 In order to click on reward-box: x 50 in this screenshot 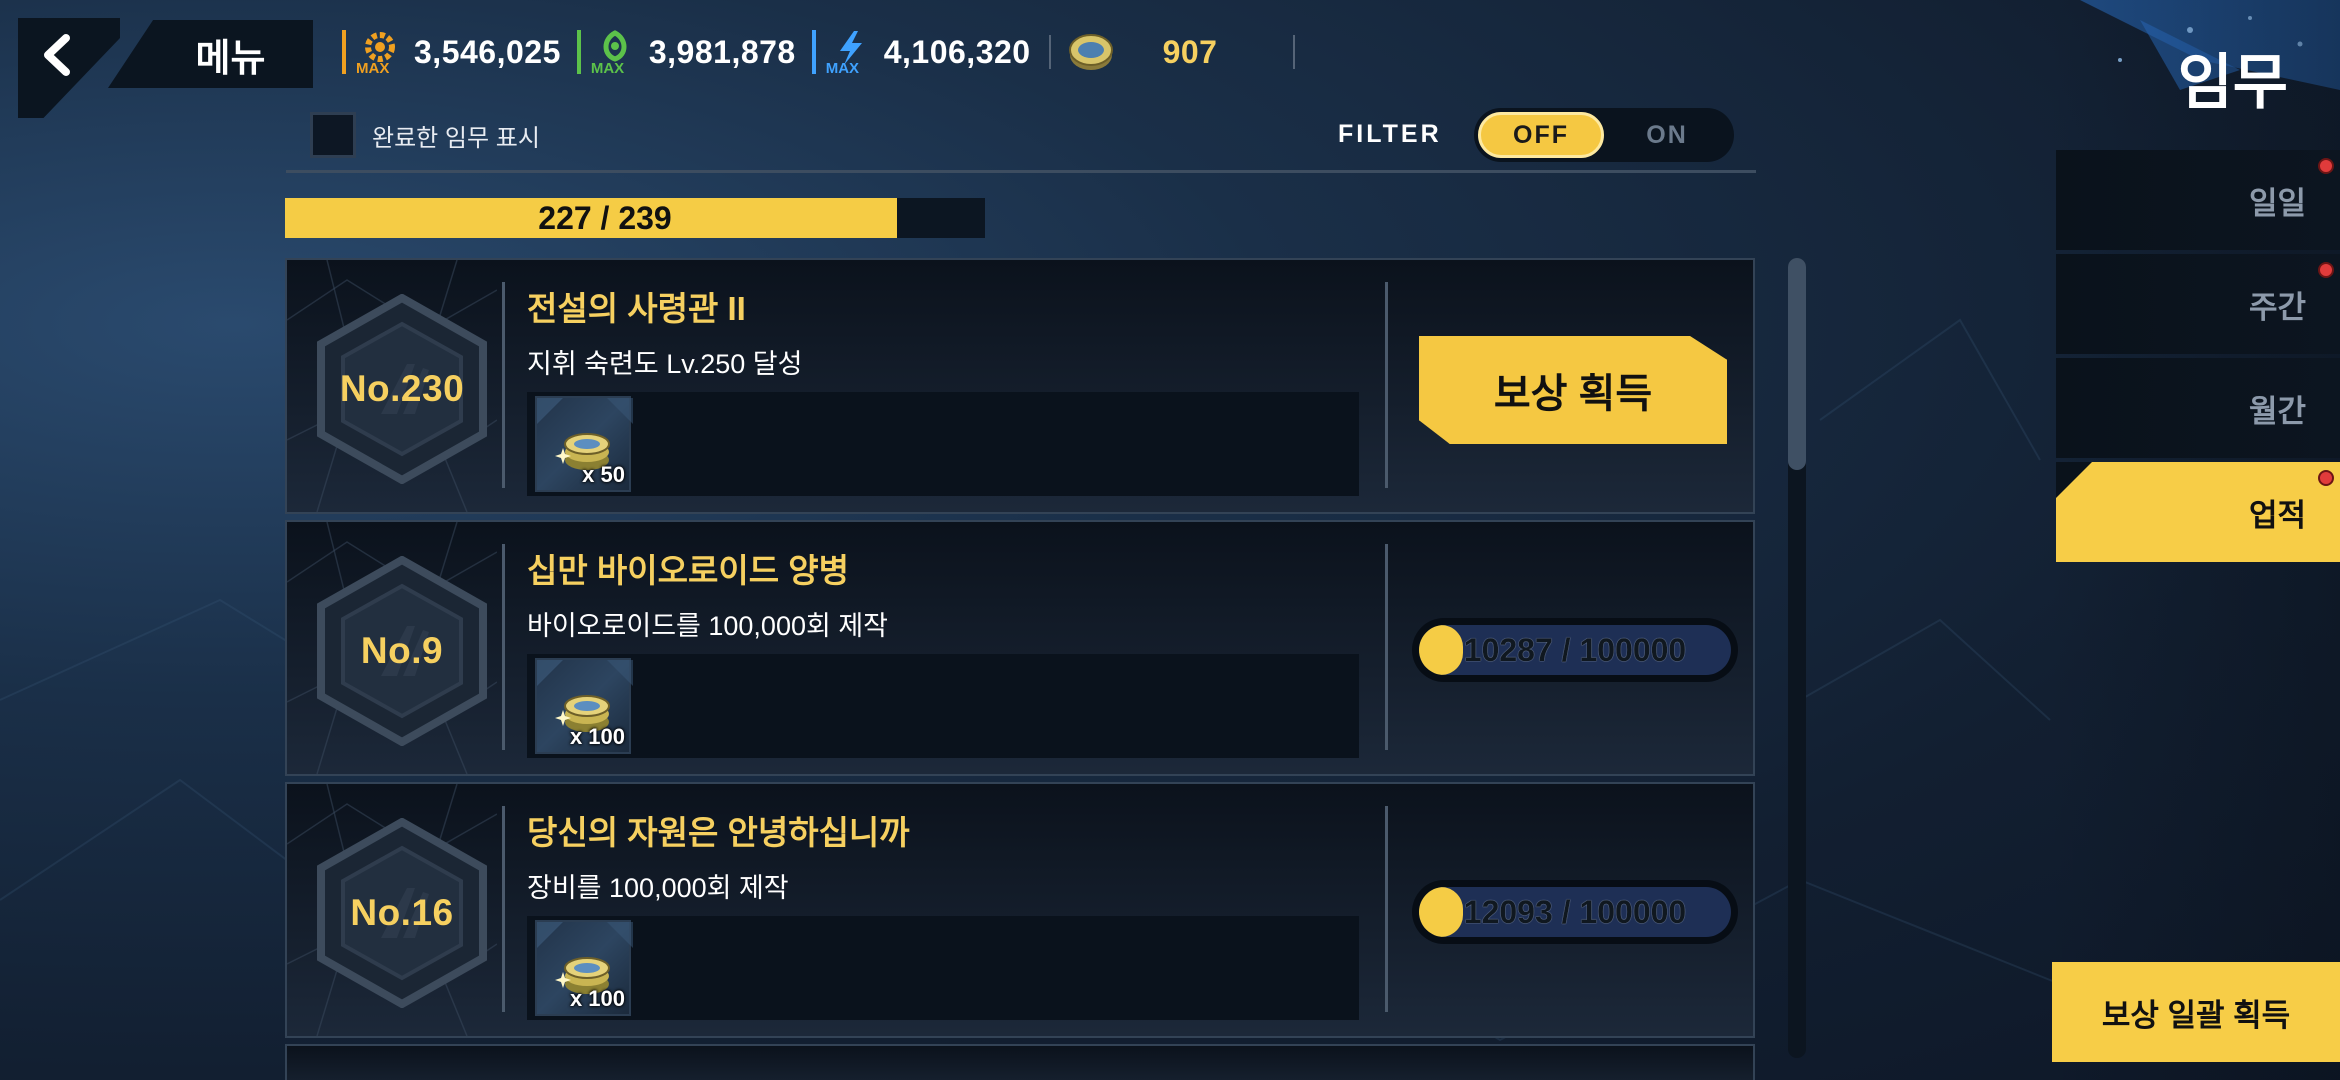, I will do `click(943, 444)`.